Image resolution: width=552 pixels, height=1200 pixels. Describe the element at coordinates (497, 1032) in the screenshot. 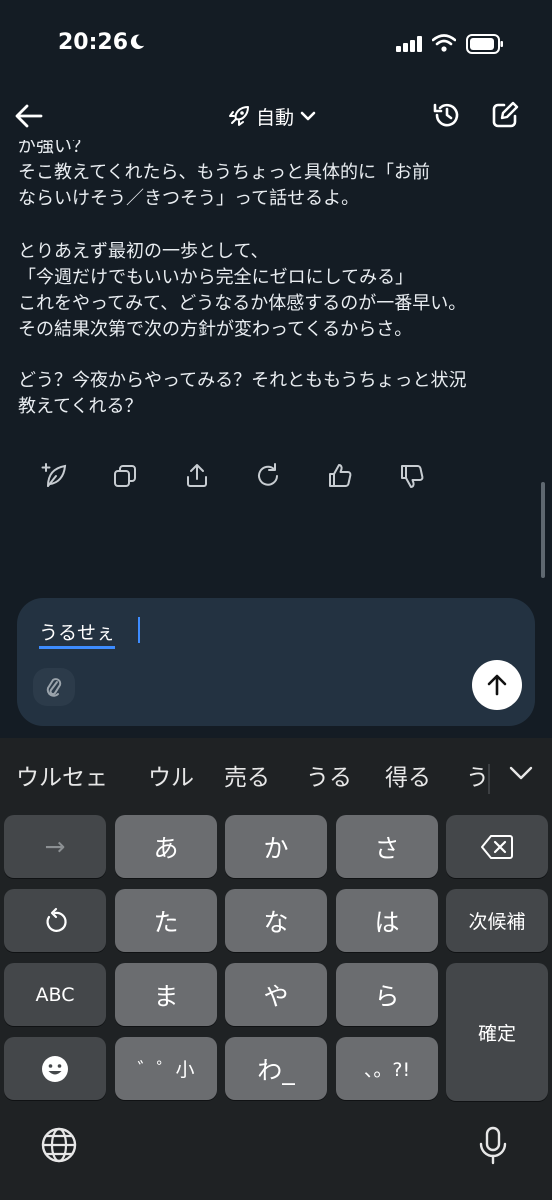

I see `key-confirm: 確定` at that location.